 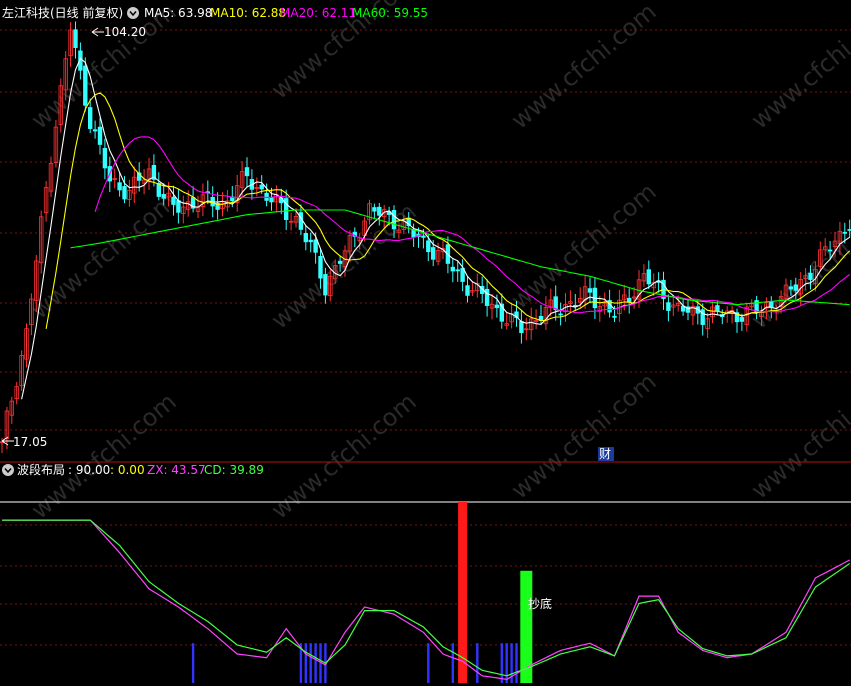 I want to click on settings-icon, so click(x=133, y=13).